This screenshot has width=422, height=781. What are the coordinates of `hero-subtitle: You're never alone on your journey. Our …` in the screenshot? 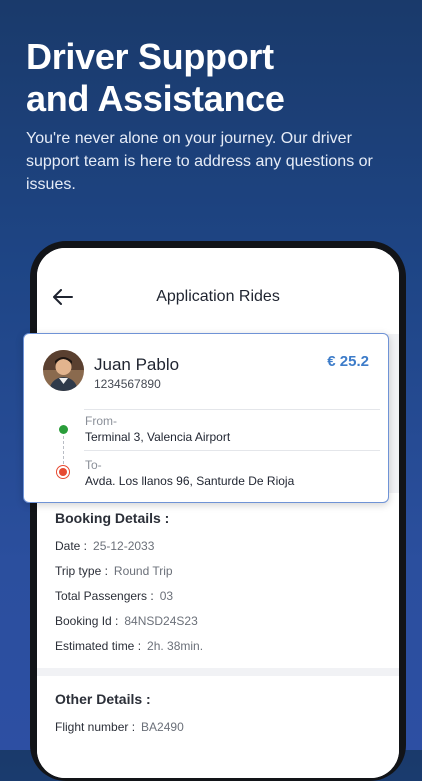 It's located at (199, 161).